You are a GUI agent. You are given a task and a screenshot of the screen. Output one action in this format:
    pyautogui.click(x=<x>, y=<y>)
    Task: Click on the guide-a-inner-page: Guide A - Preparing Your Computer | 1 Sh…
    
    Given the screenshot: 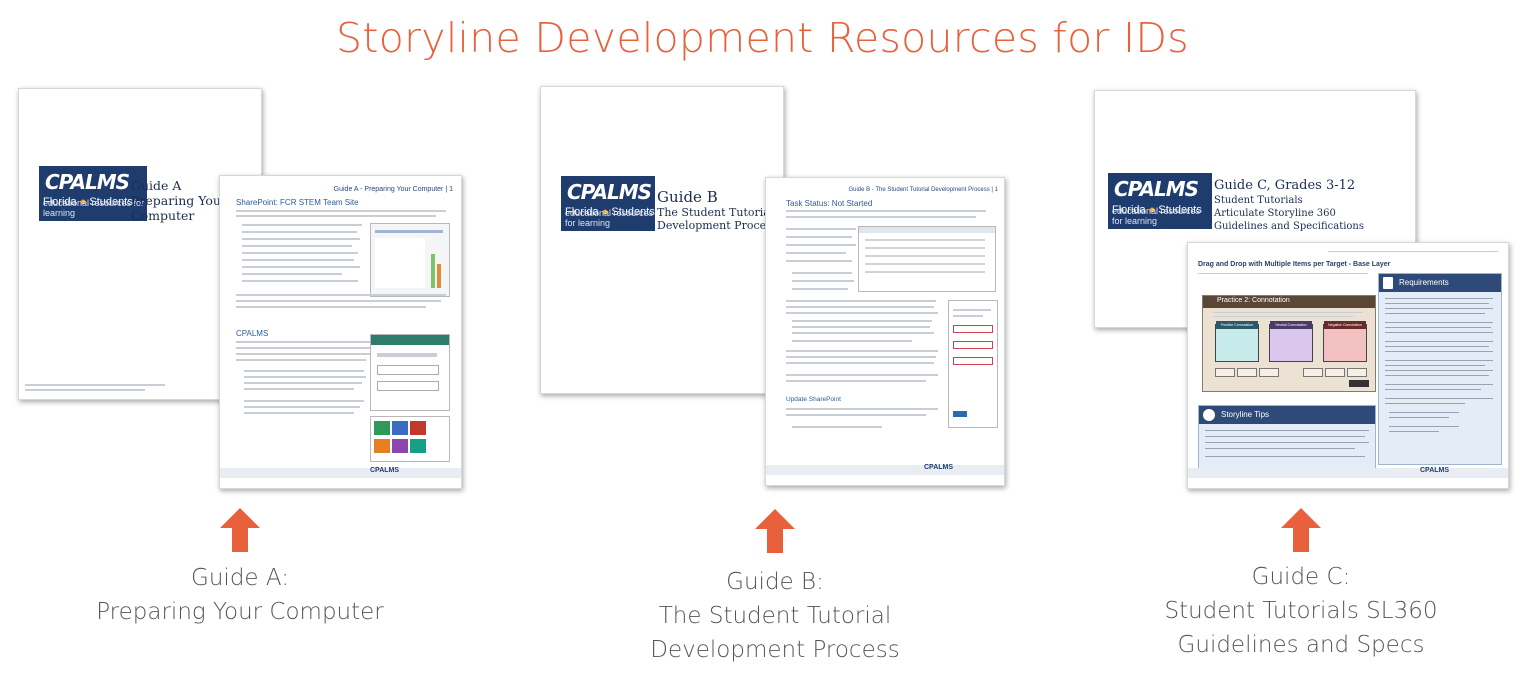 What is the action you would take?
    pyautogui.click(x=340, y=332)
    